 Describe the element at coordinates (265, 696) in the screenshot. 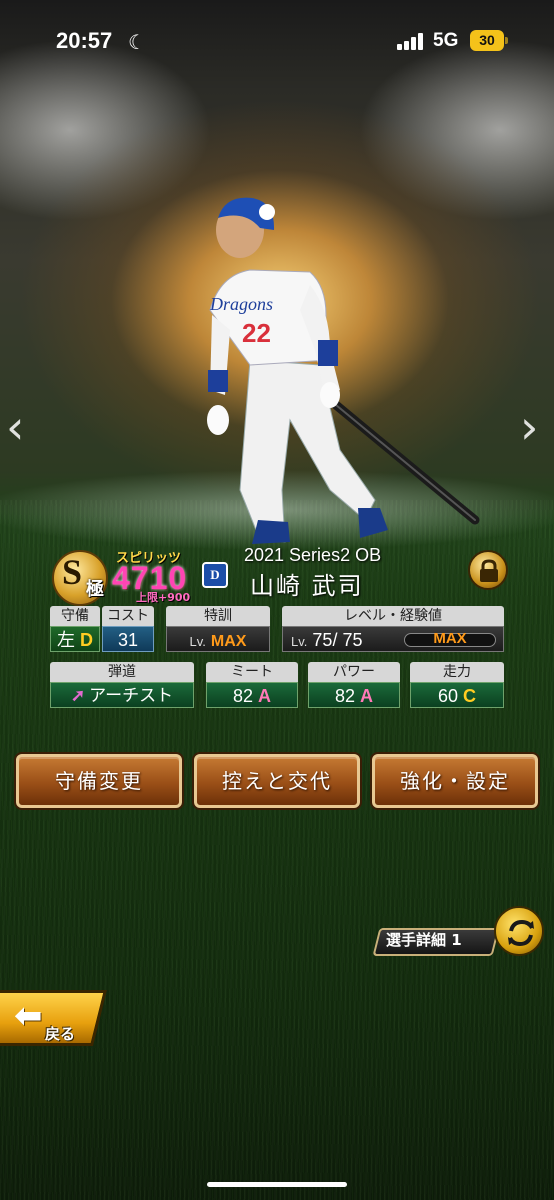

I see `meet-grade: A` at that location.